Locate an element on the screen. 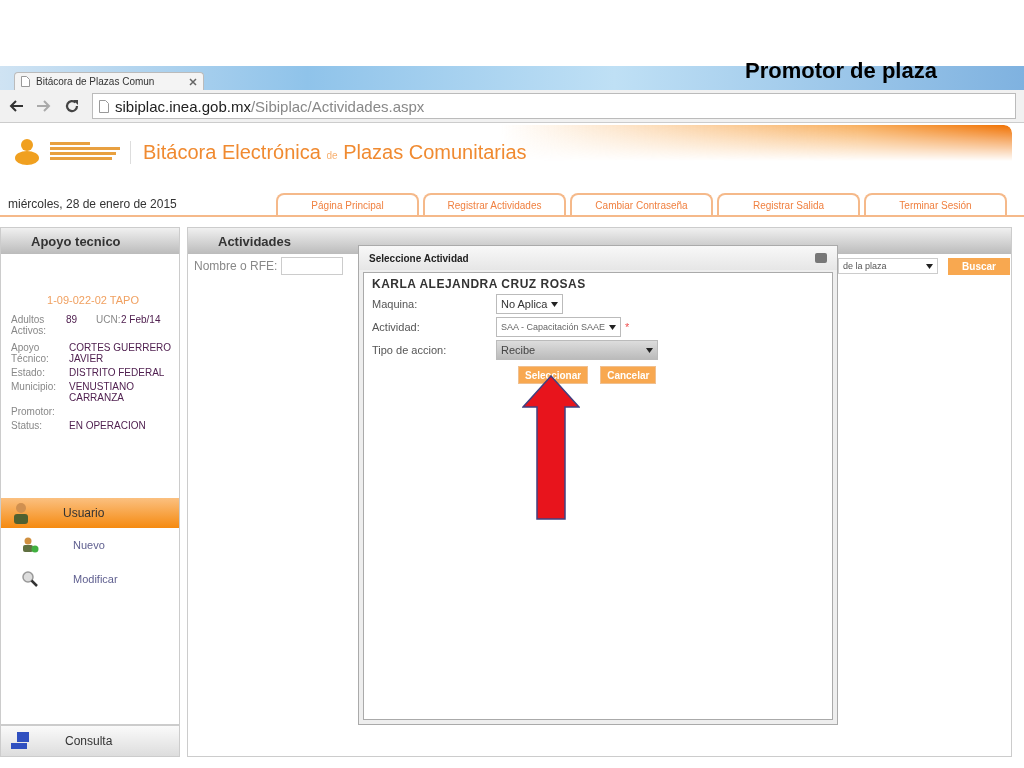  browser-tab: Bitácora de Plazas Comun is located at coordinates (109, 81).